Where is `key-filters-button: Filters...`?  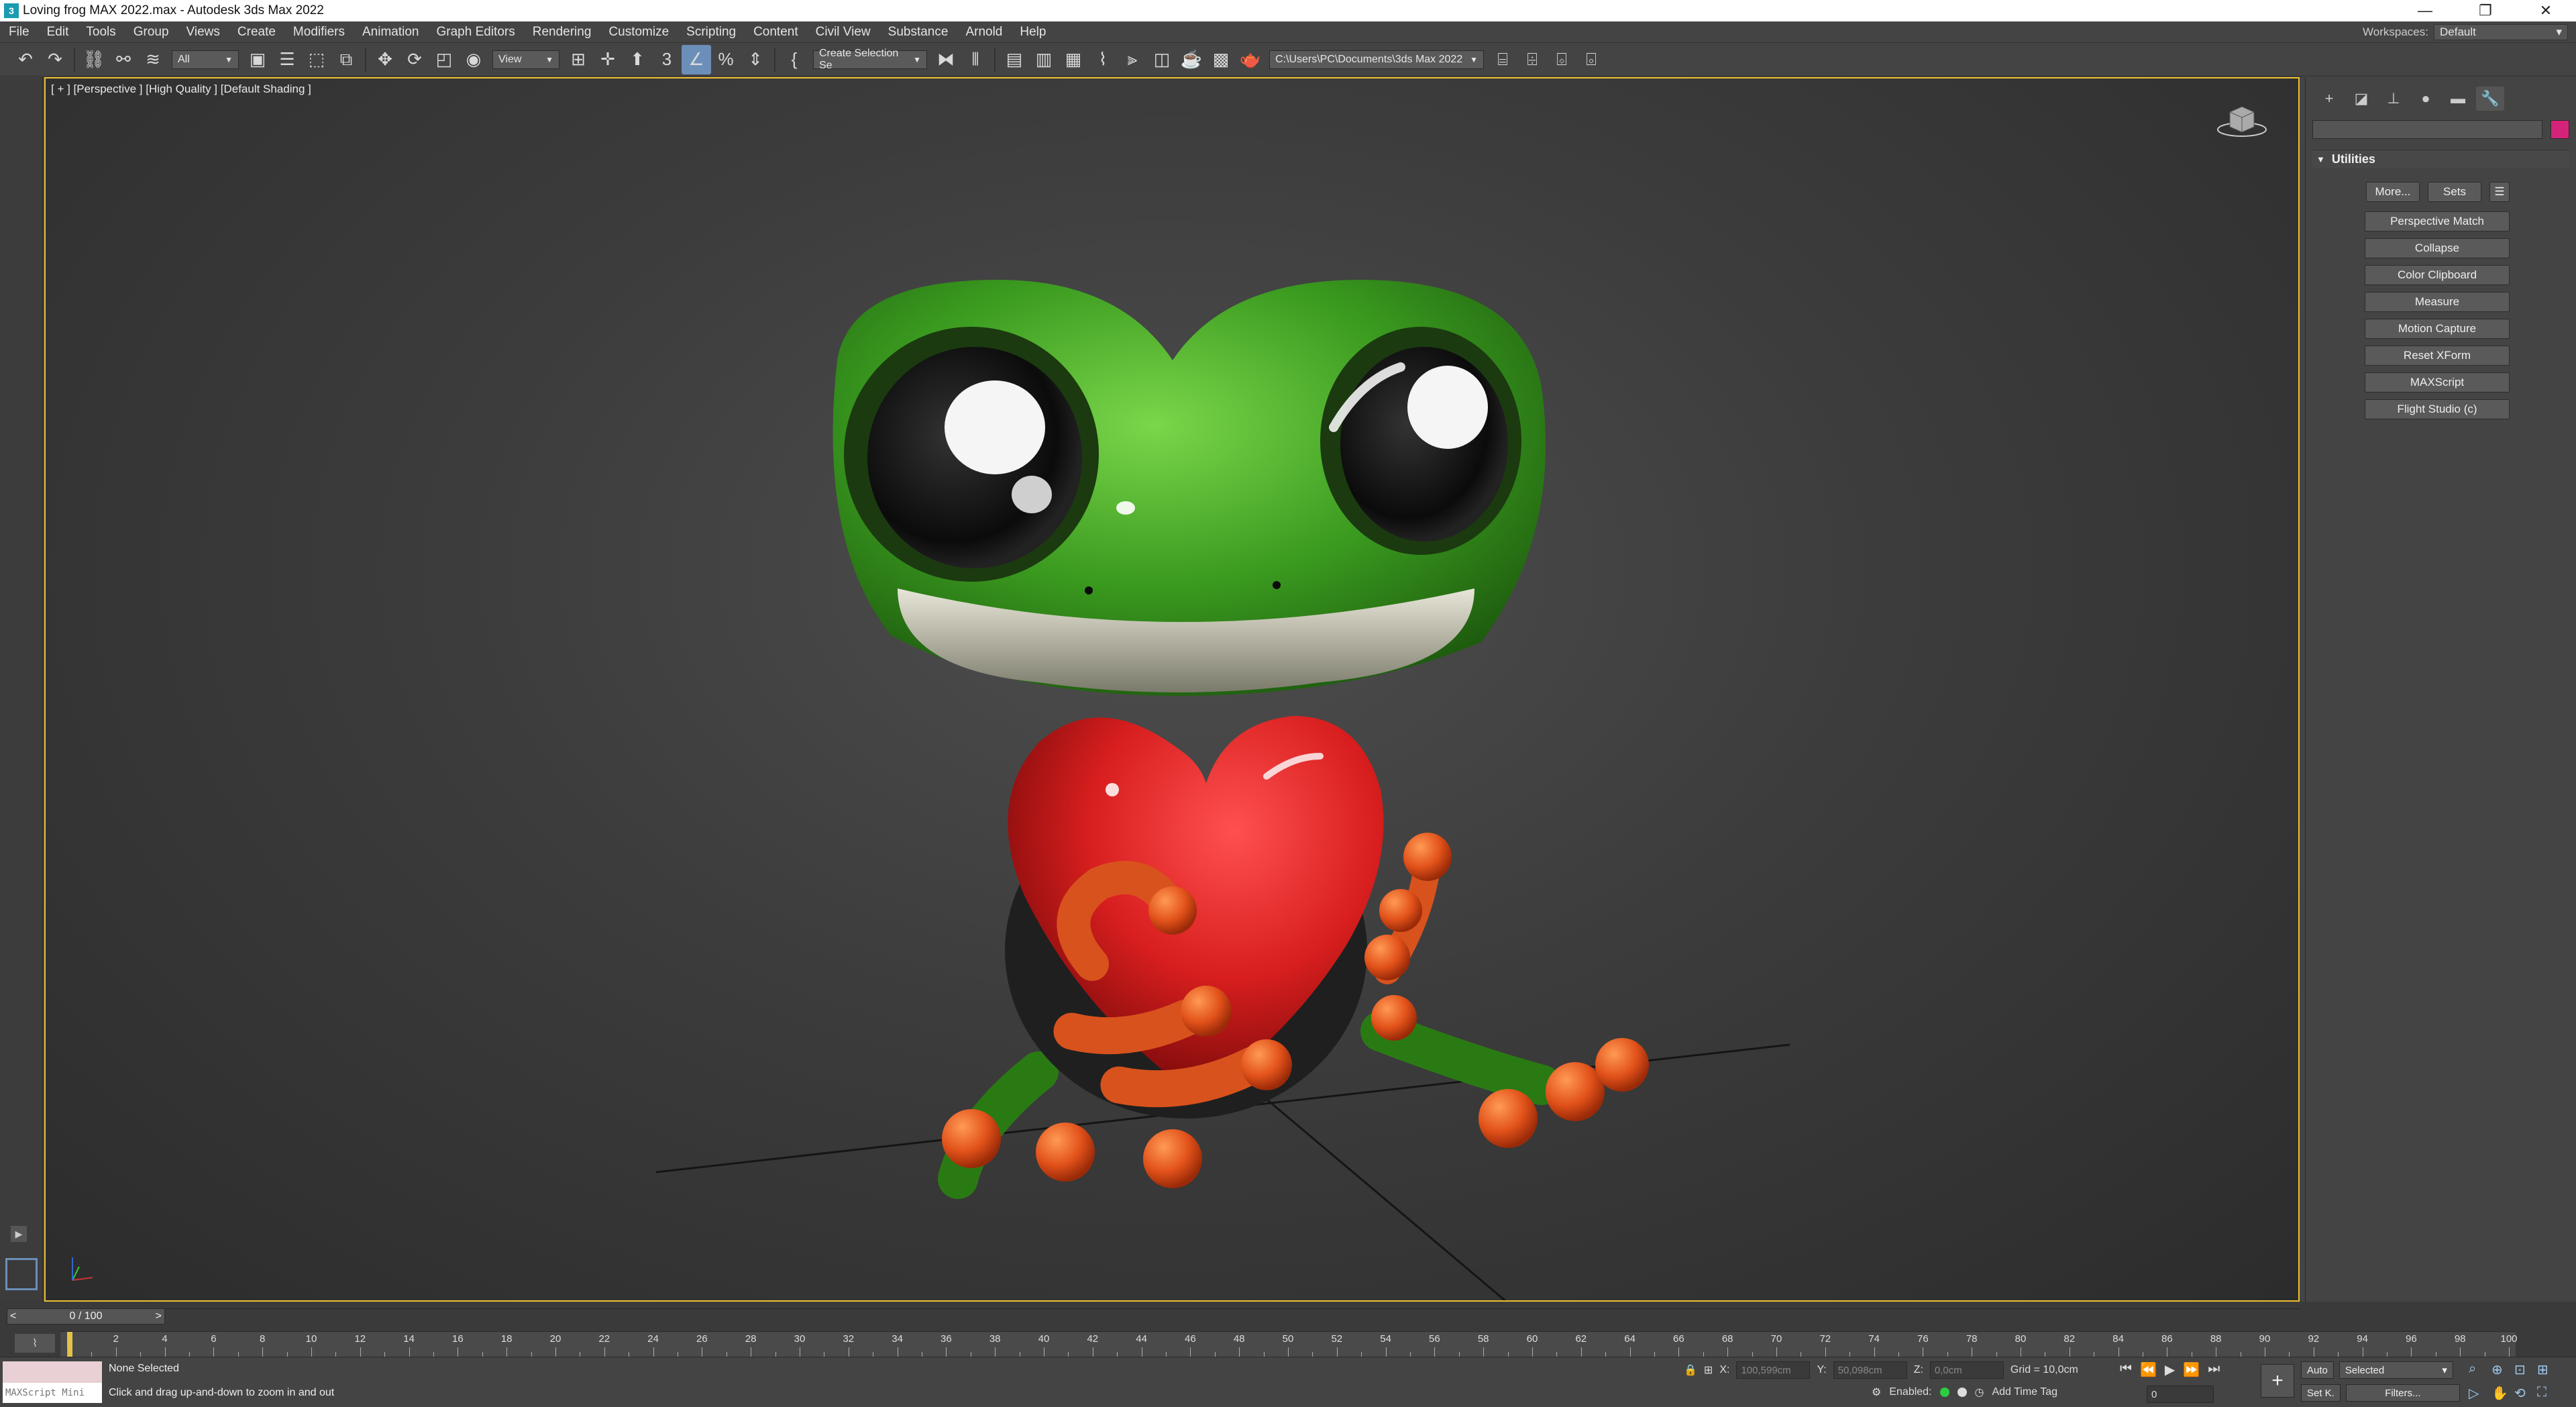 key-filters-button: Filters... is located at coordinates (2402, 1393).